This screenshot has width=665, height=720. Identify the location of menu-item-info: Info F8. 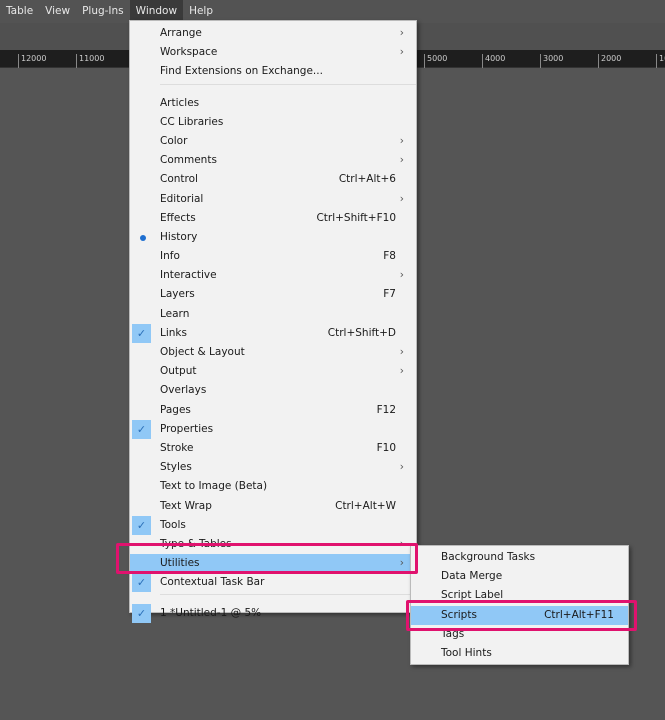
(273, 256).